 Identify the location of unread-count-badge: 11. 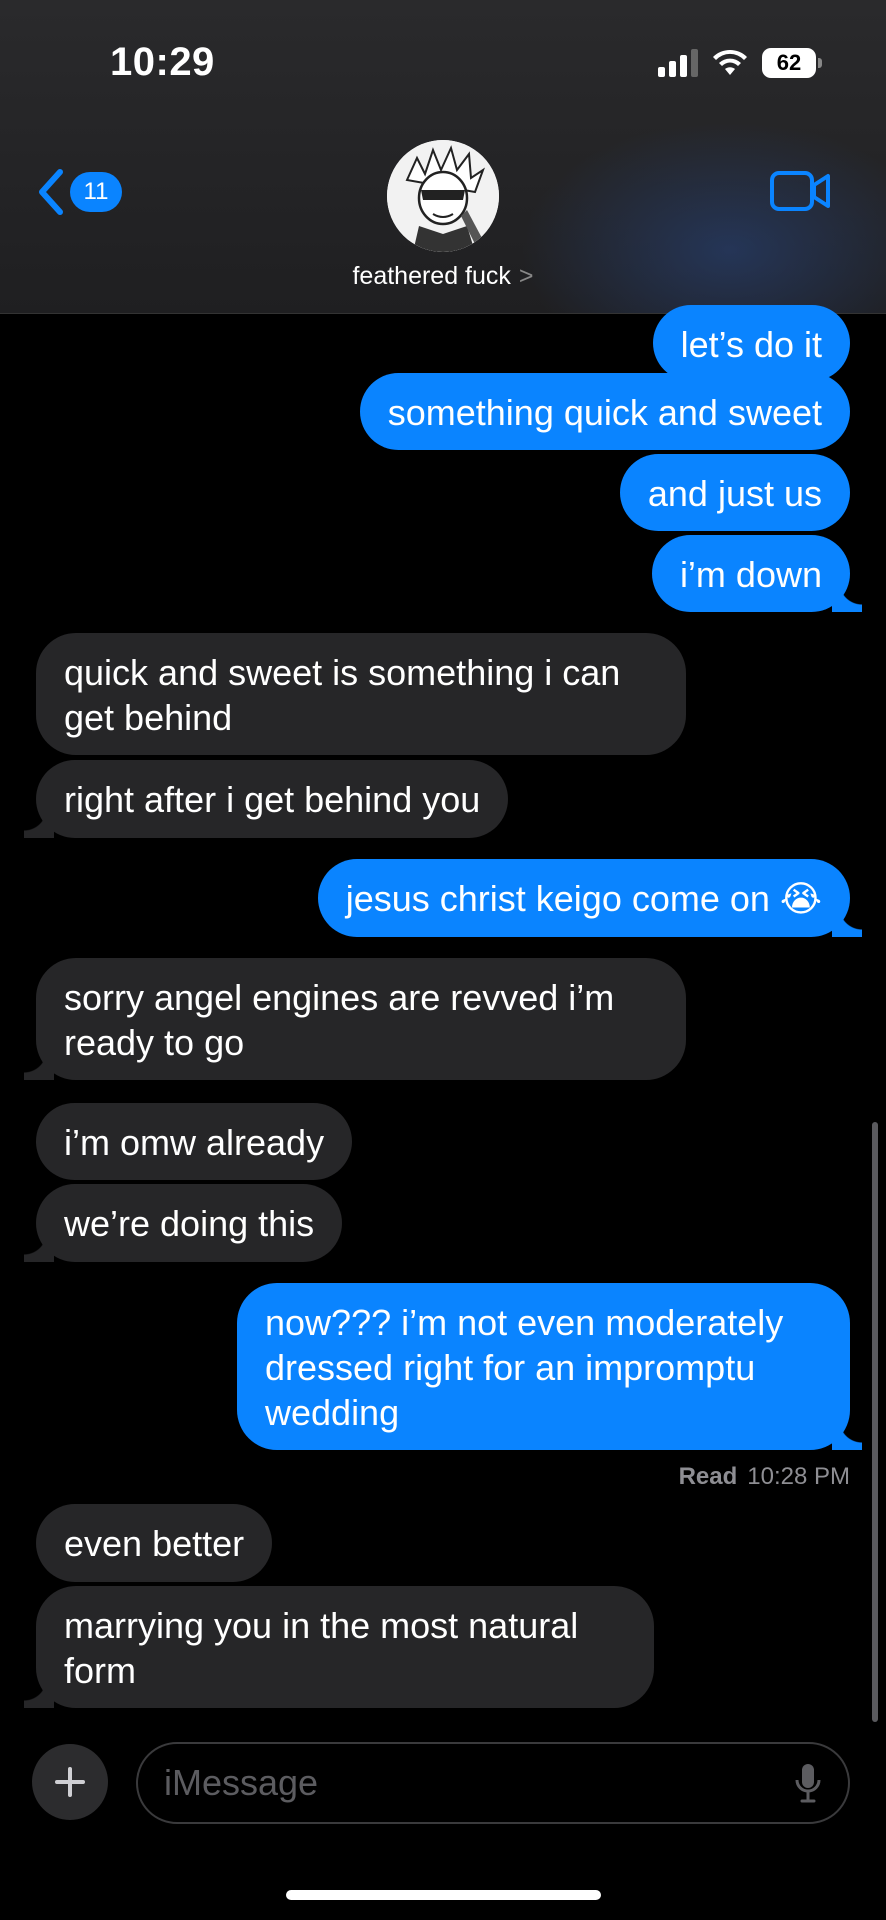
(96, 192).